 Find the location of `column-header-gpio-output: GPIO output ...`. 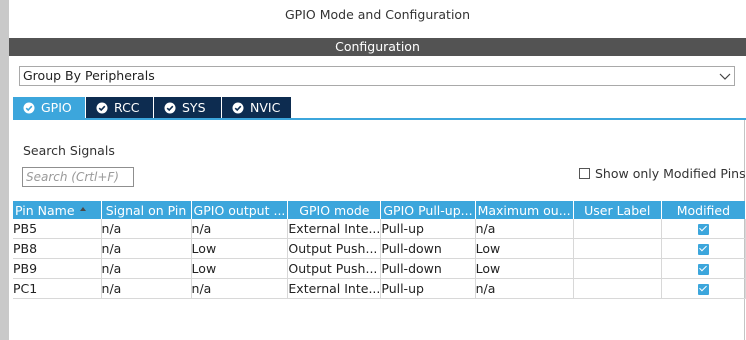

column-header-gpio-output: GPIO output ... is located at coordinates (240, 210).